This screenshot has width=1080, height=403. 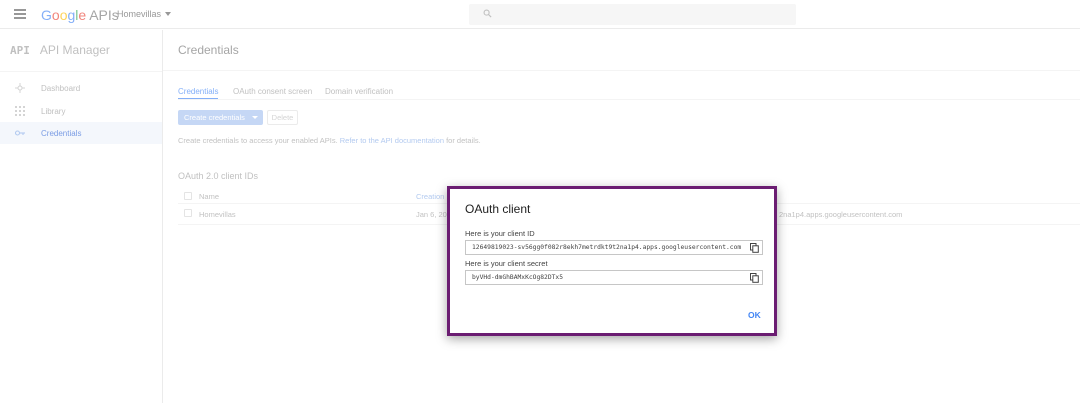 What do you see at coordinates (754, 315) in the screenshot?
I see `ok-button: OK` at bounding box center [754, 315].